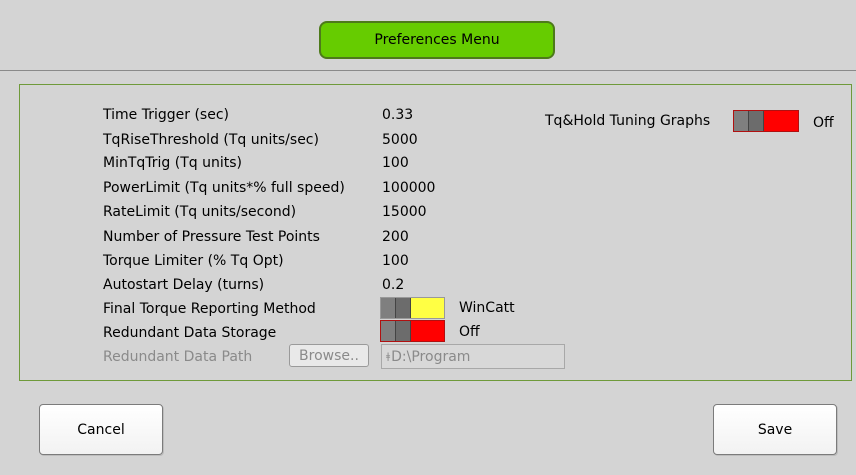  What do you see at coordinates (211, 140) in the screenshot?
I see `tq-rise-threshold-label: TqRiseThreshold (Tq units/sec)` at bounding box center [211, 140].